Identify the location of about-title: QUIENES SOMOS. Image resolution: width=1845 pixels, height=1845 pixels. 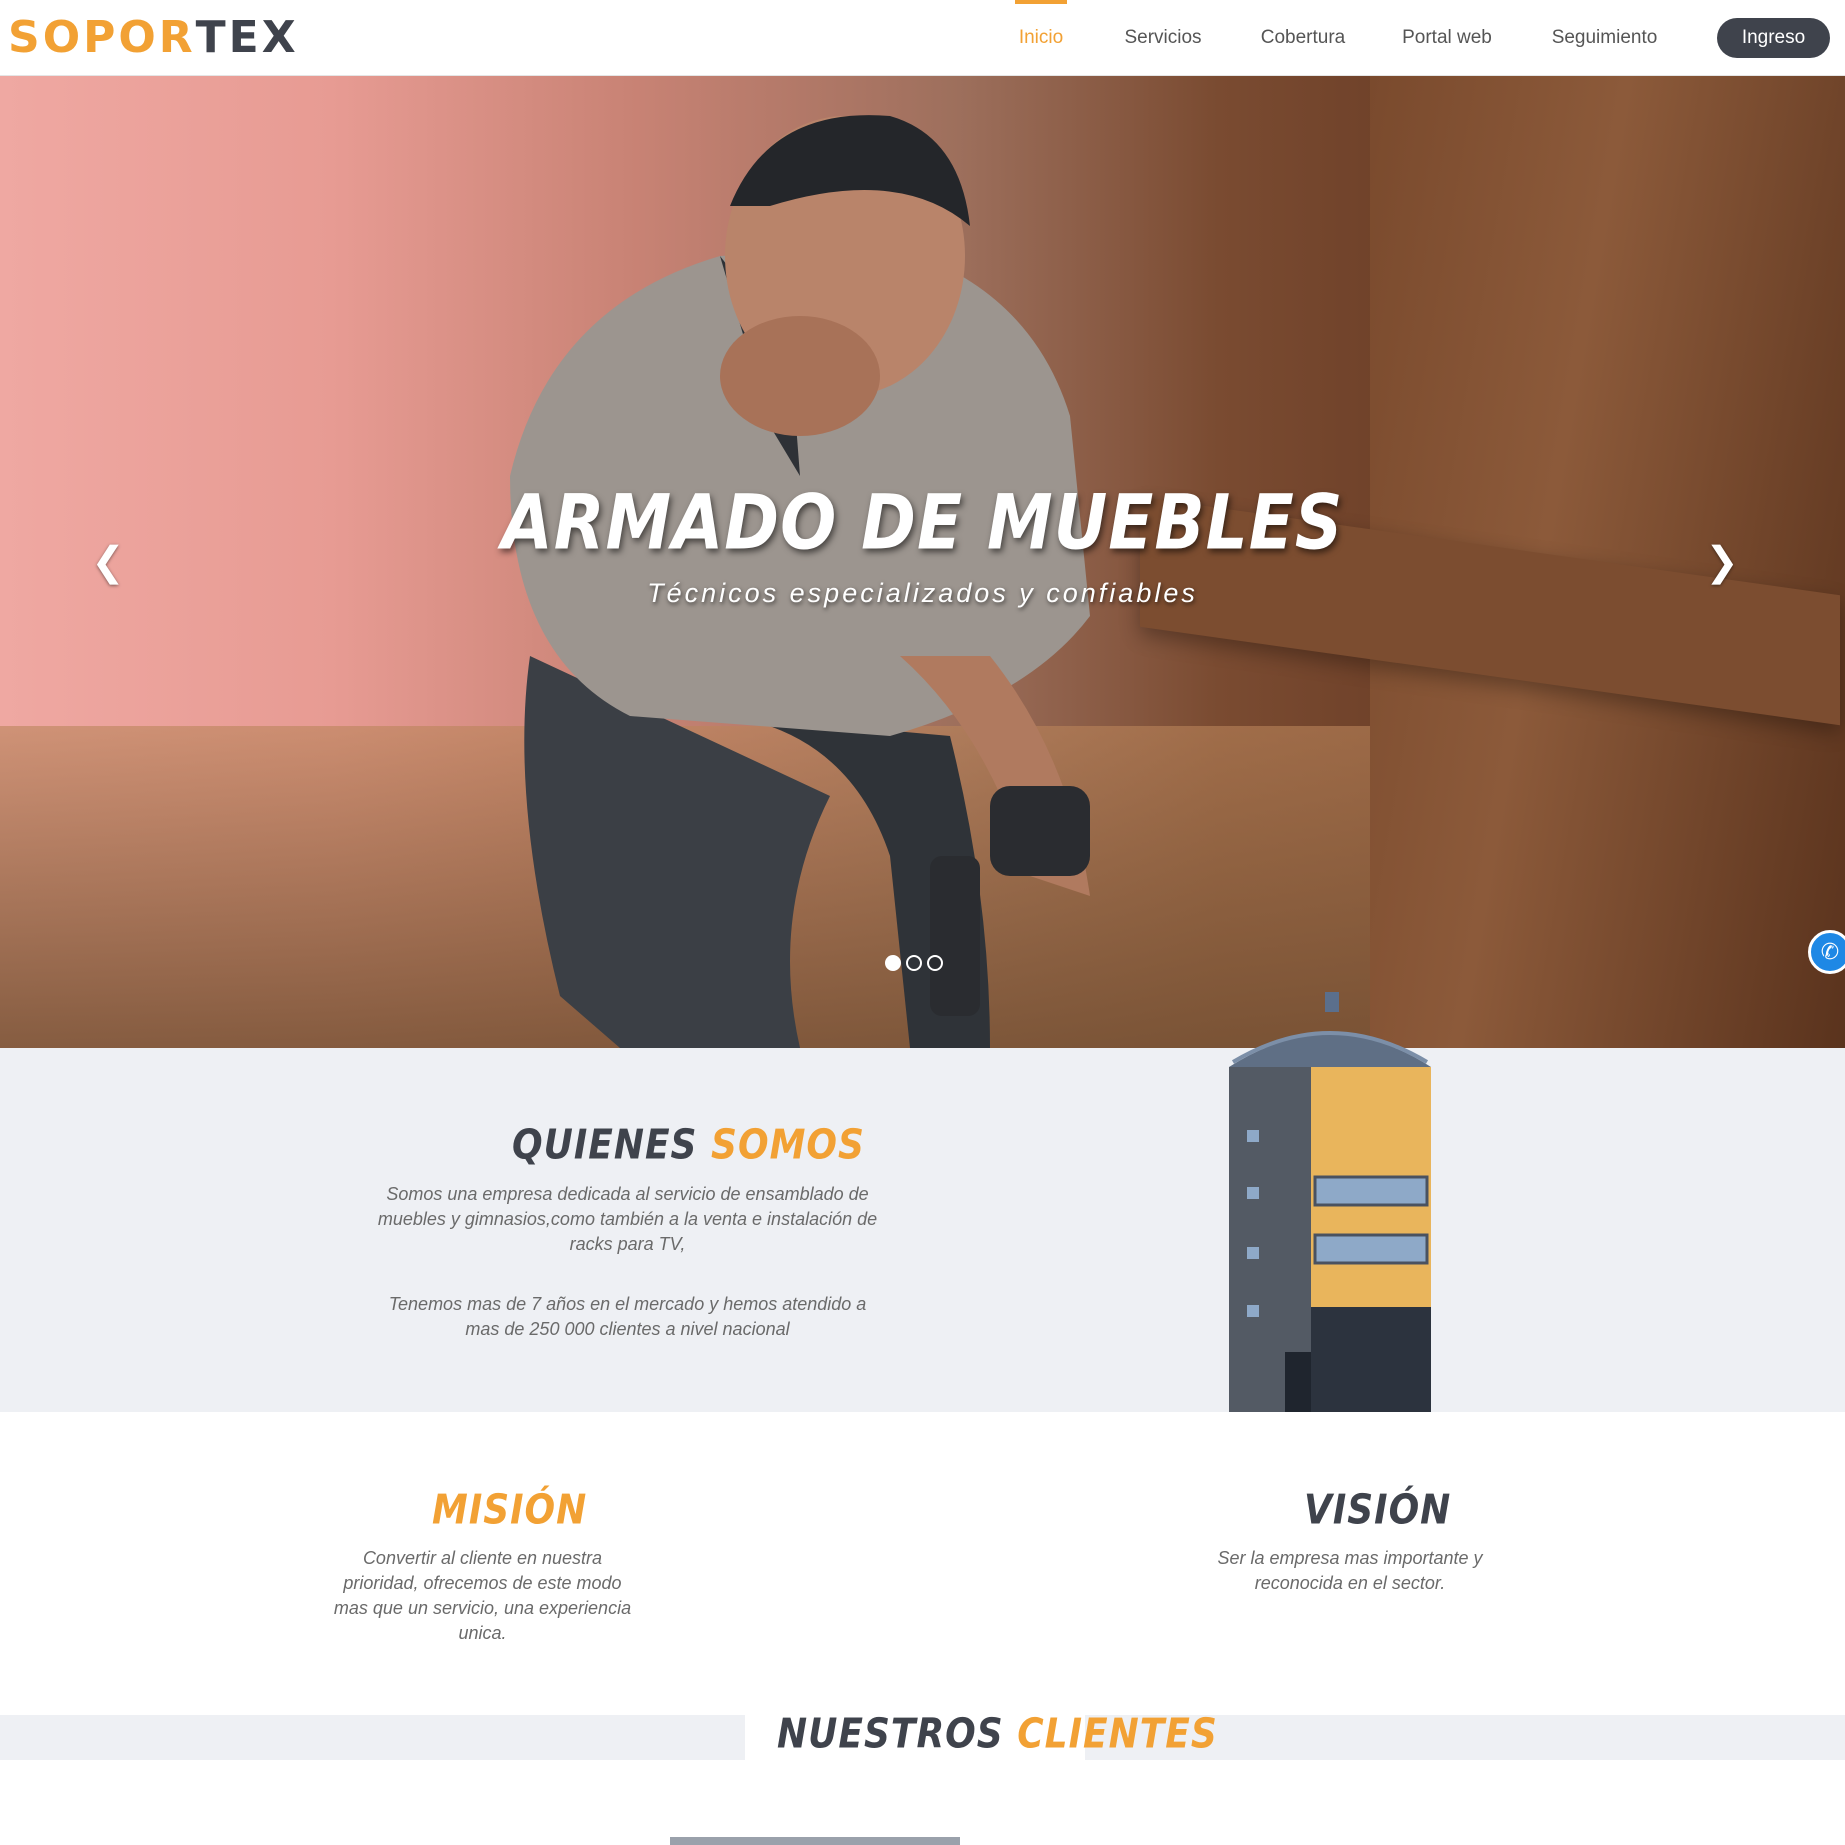
(688, 1145).